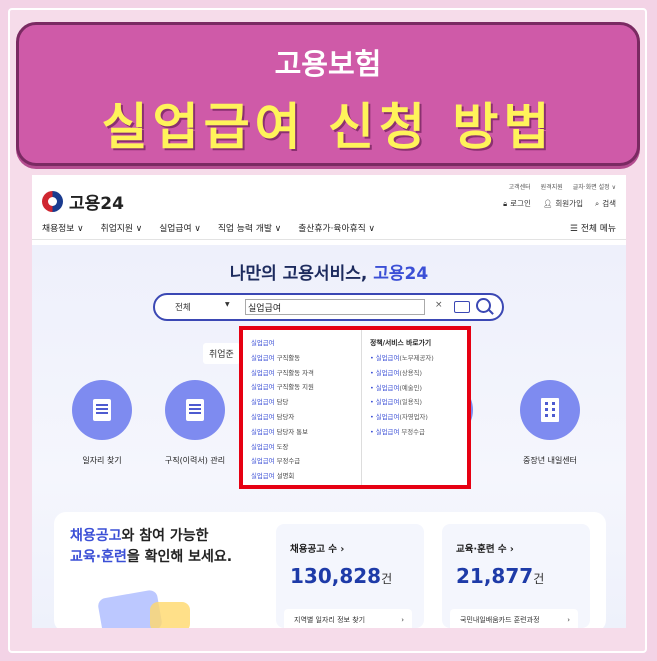  What do you see at coordinates (195, 460) in the screenshot?
I see `service-label: 구직(이력서) 관리` at bounding box center [195, 460].